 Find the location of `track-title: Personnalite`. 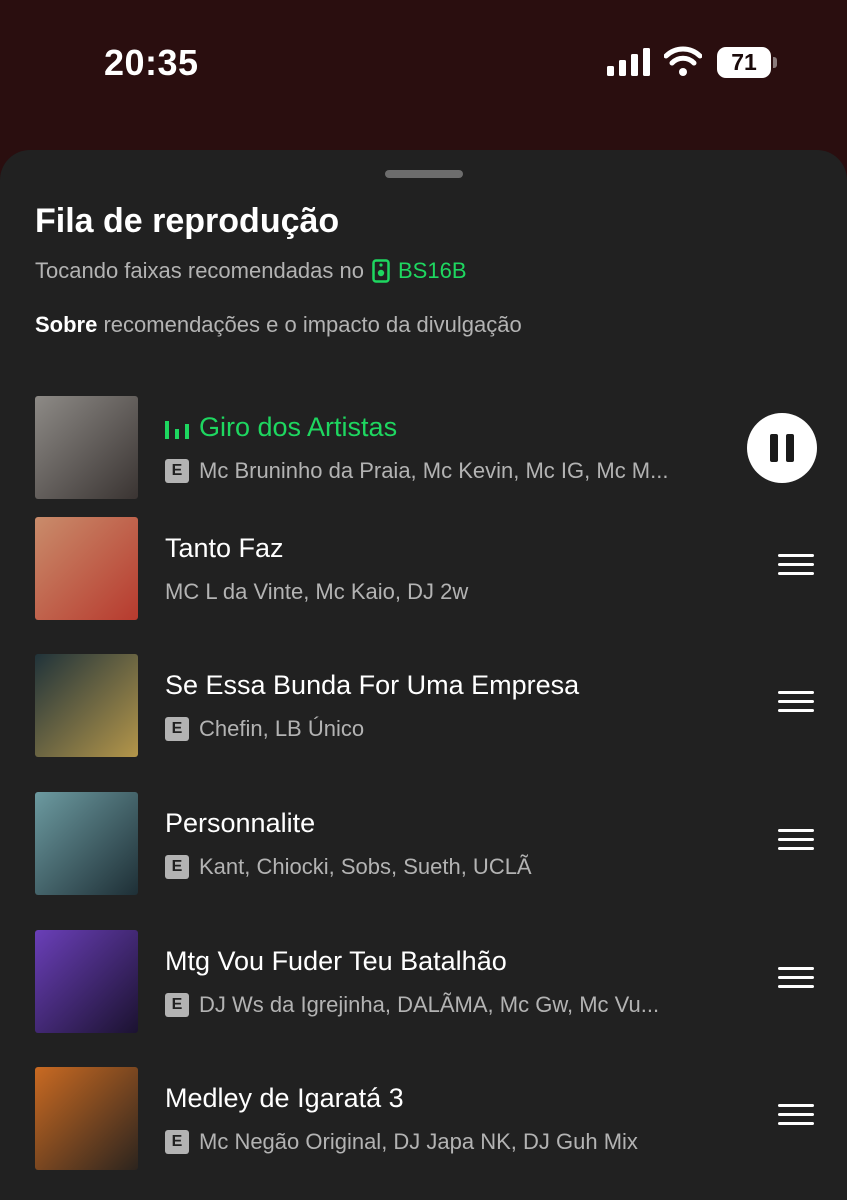

track-title: Personnalite is located at coordinates (240, 823).